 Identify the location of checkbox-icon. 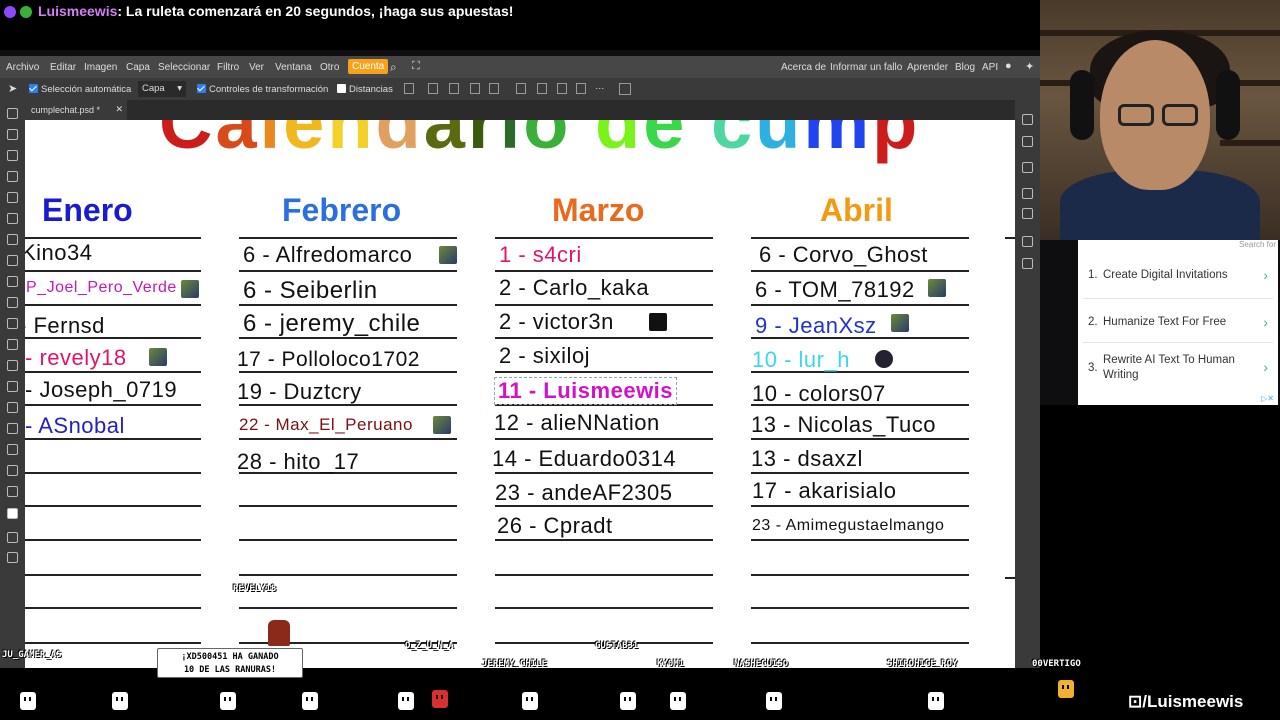
(33, 88).